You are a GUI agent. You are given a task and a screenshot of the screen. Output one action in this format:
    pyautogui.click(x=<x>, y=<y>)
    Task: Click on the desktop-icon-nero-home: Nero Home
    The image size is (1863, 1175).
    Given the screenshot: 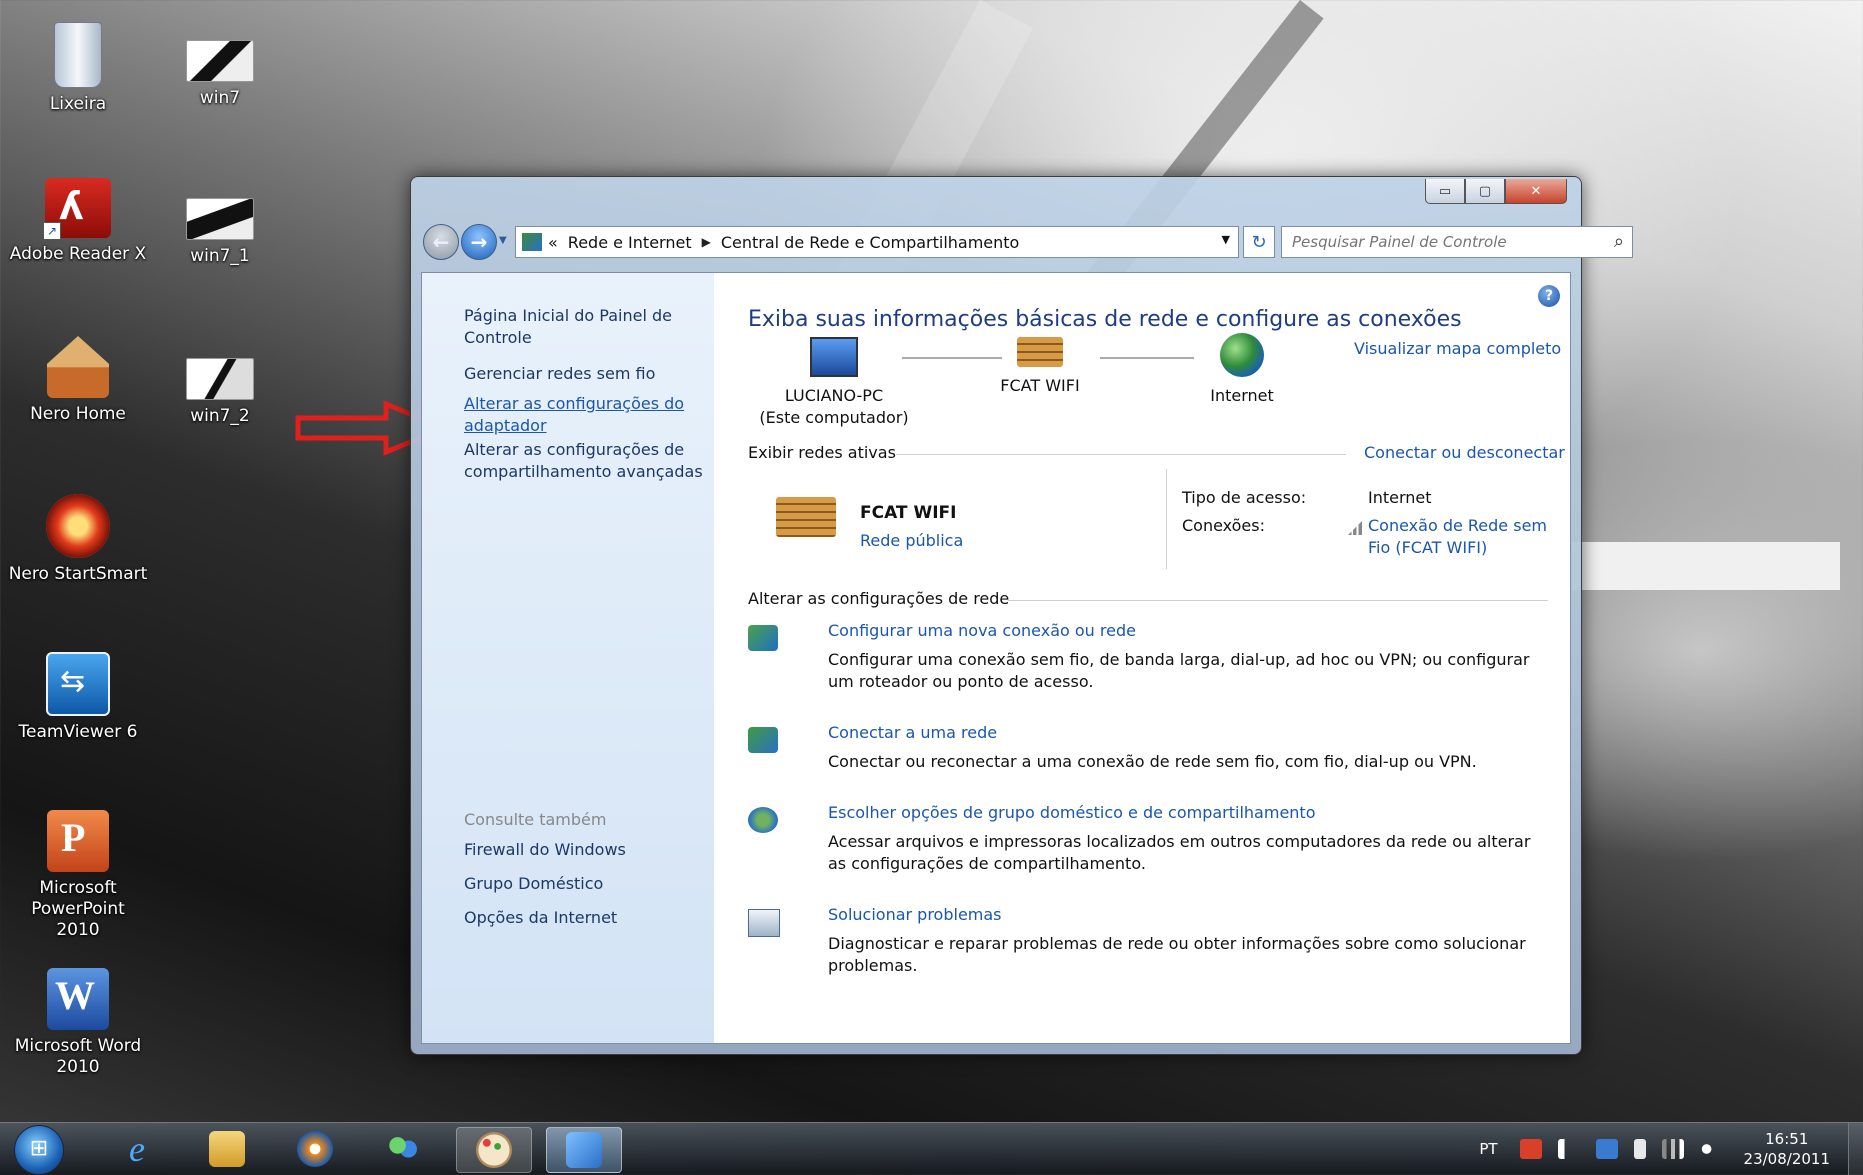 What is the action you would take?
    pyautogui.click(x=78, y=380)
    